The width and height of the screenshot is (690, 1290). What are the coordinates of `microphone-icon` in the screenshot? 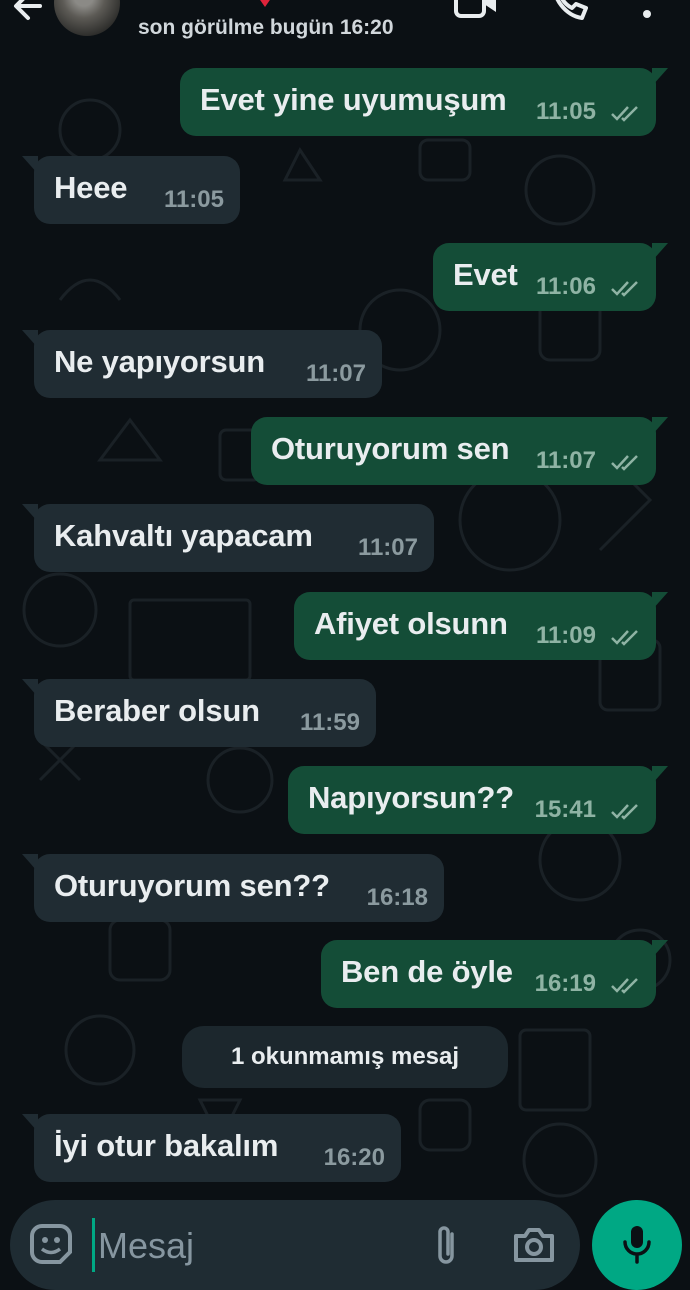 It's located at (637, 1244).